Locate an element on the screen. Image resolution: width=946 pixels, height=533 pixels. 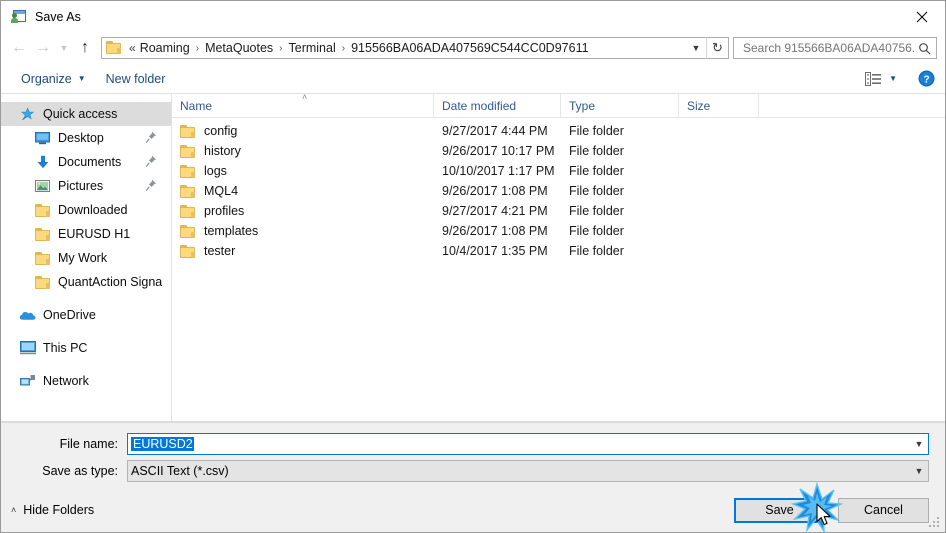
file-name-cell: history is located at coordinates (303, 151).